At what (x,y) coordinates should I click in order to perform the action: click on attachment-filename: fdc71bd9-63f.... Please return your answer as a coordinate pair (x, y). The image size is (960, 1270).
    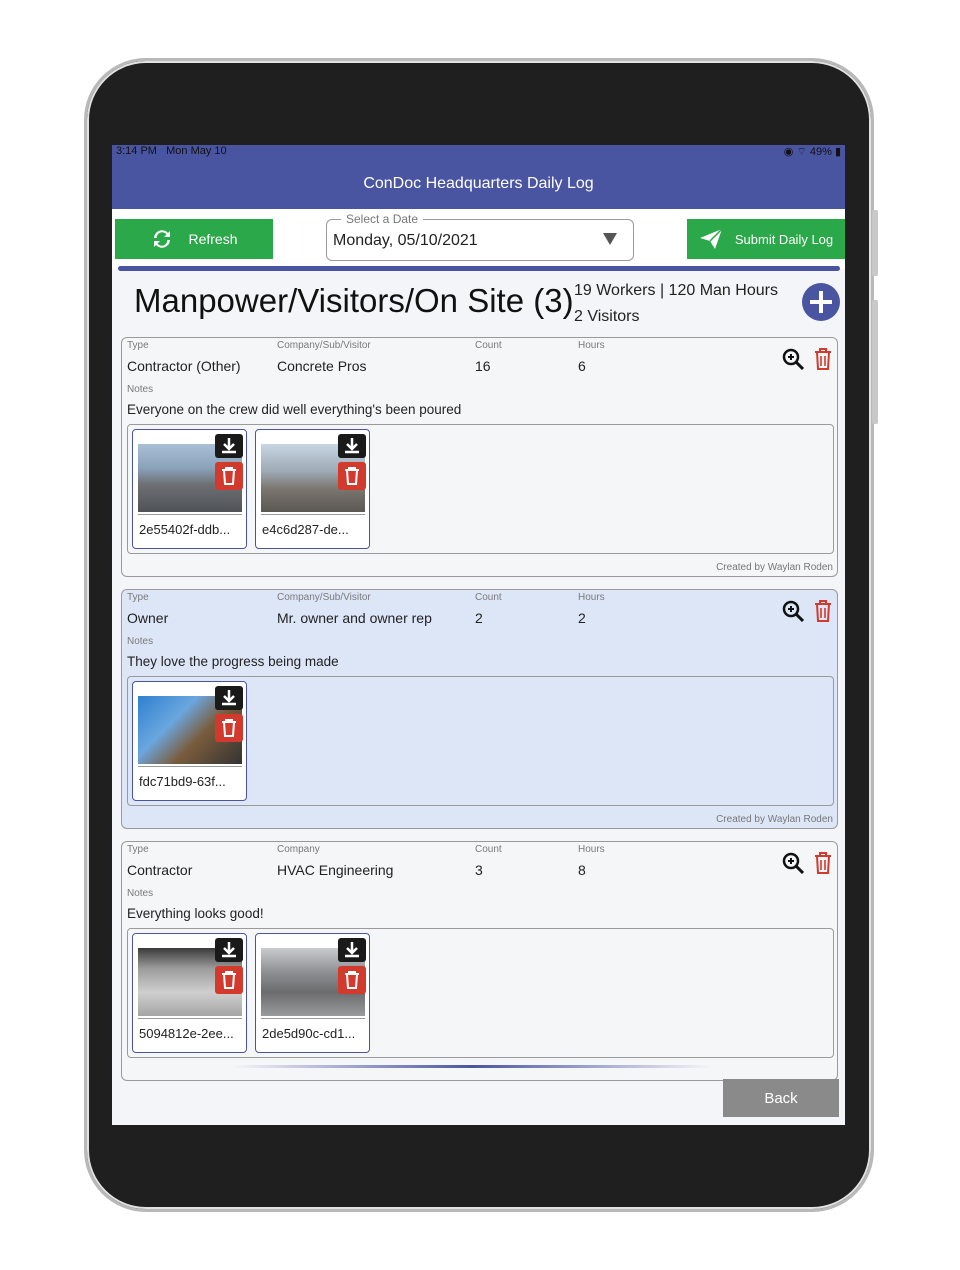
    Looking at the image, I should click on (182, 781).